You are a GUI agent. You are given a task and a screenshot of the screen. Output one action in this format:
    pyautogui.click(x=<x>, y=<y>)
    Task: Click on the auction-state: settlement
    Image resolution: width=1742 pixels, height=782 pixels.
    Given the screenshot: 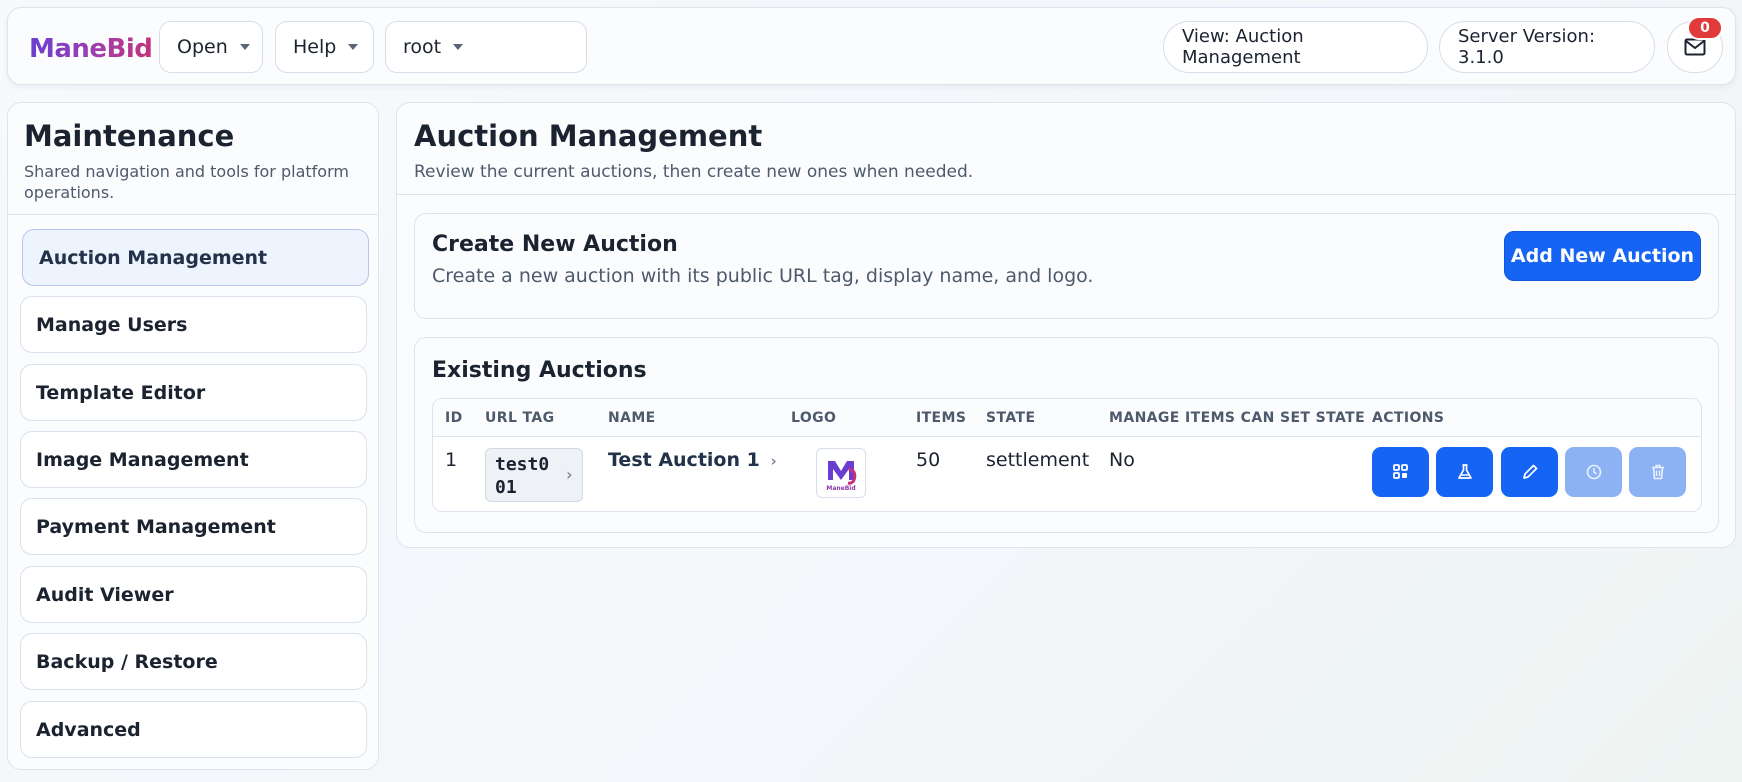 What is the action you would take?
    pyautogui.click(x=1038, y=460)
    